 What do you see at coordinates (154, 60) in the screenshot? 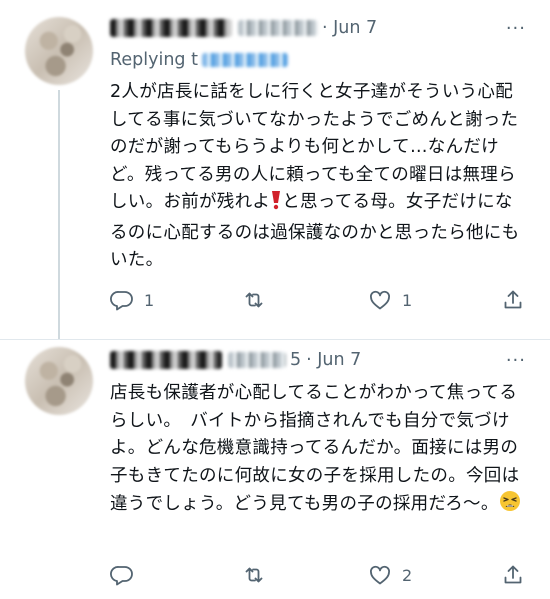
I see `replying-to-label: Replying t` at bounding box center [154, 60].